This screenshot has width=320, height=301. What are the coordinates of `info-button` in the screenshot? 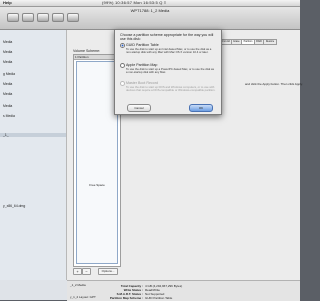 It's located at (28, 18).